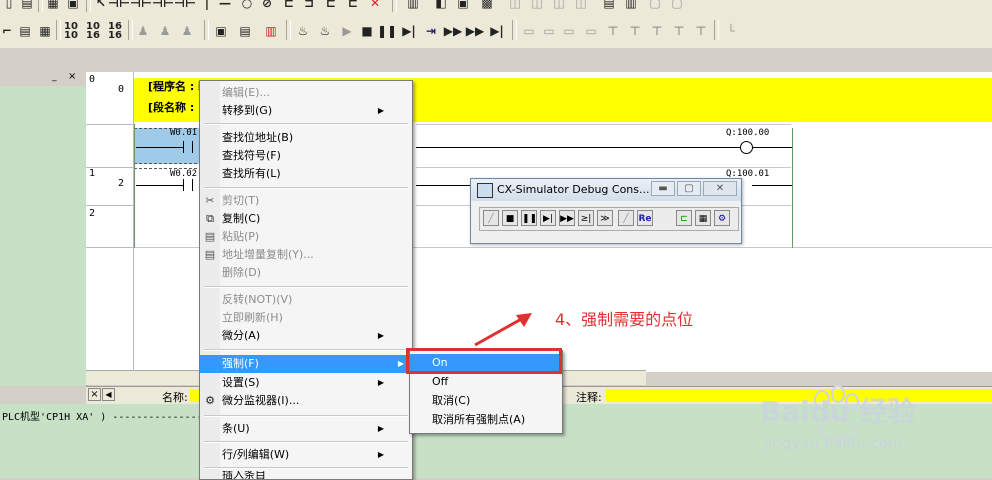 The height and width of the screenshot is (480, 992). What do you see at coordinates (720, 188) in the screenshot?
I see `close-button: ✕` at bounding box center [720, 188].